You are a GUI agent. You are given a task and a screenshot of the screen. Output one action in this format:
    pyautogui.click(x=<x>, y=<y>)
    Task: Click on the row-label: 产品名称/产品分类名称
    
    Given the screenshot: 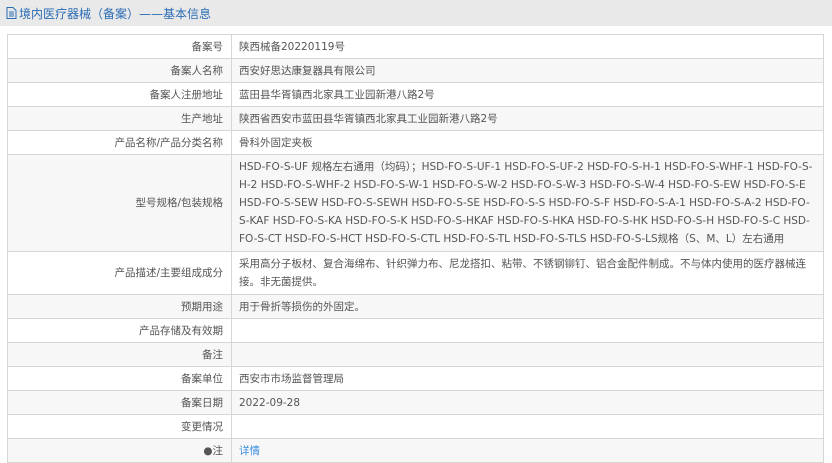 What is the action you would take?
    pyautogui.click(x=119, y=142)
    